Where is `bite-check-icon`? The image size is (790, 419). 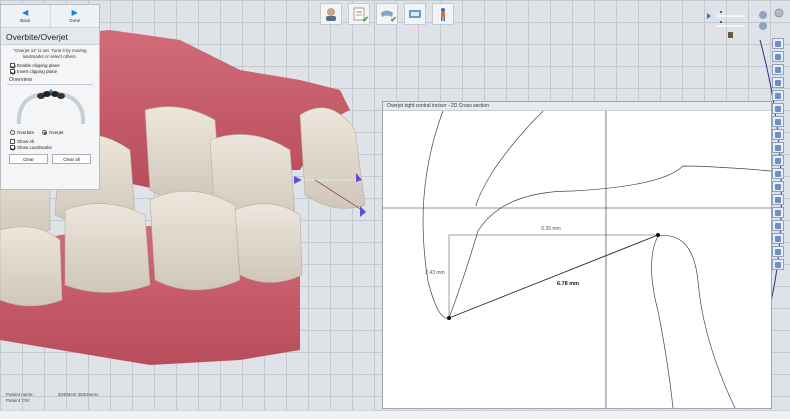
bite-check-icon is located at coordinates (415, 14).